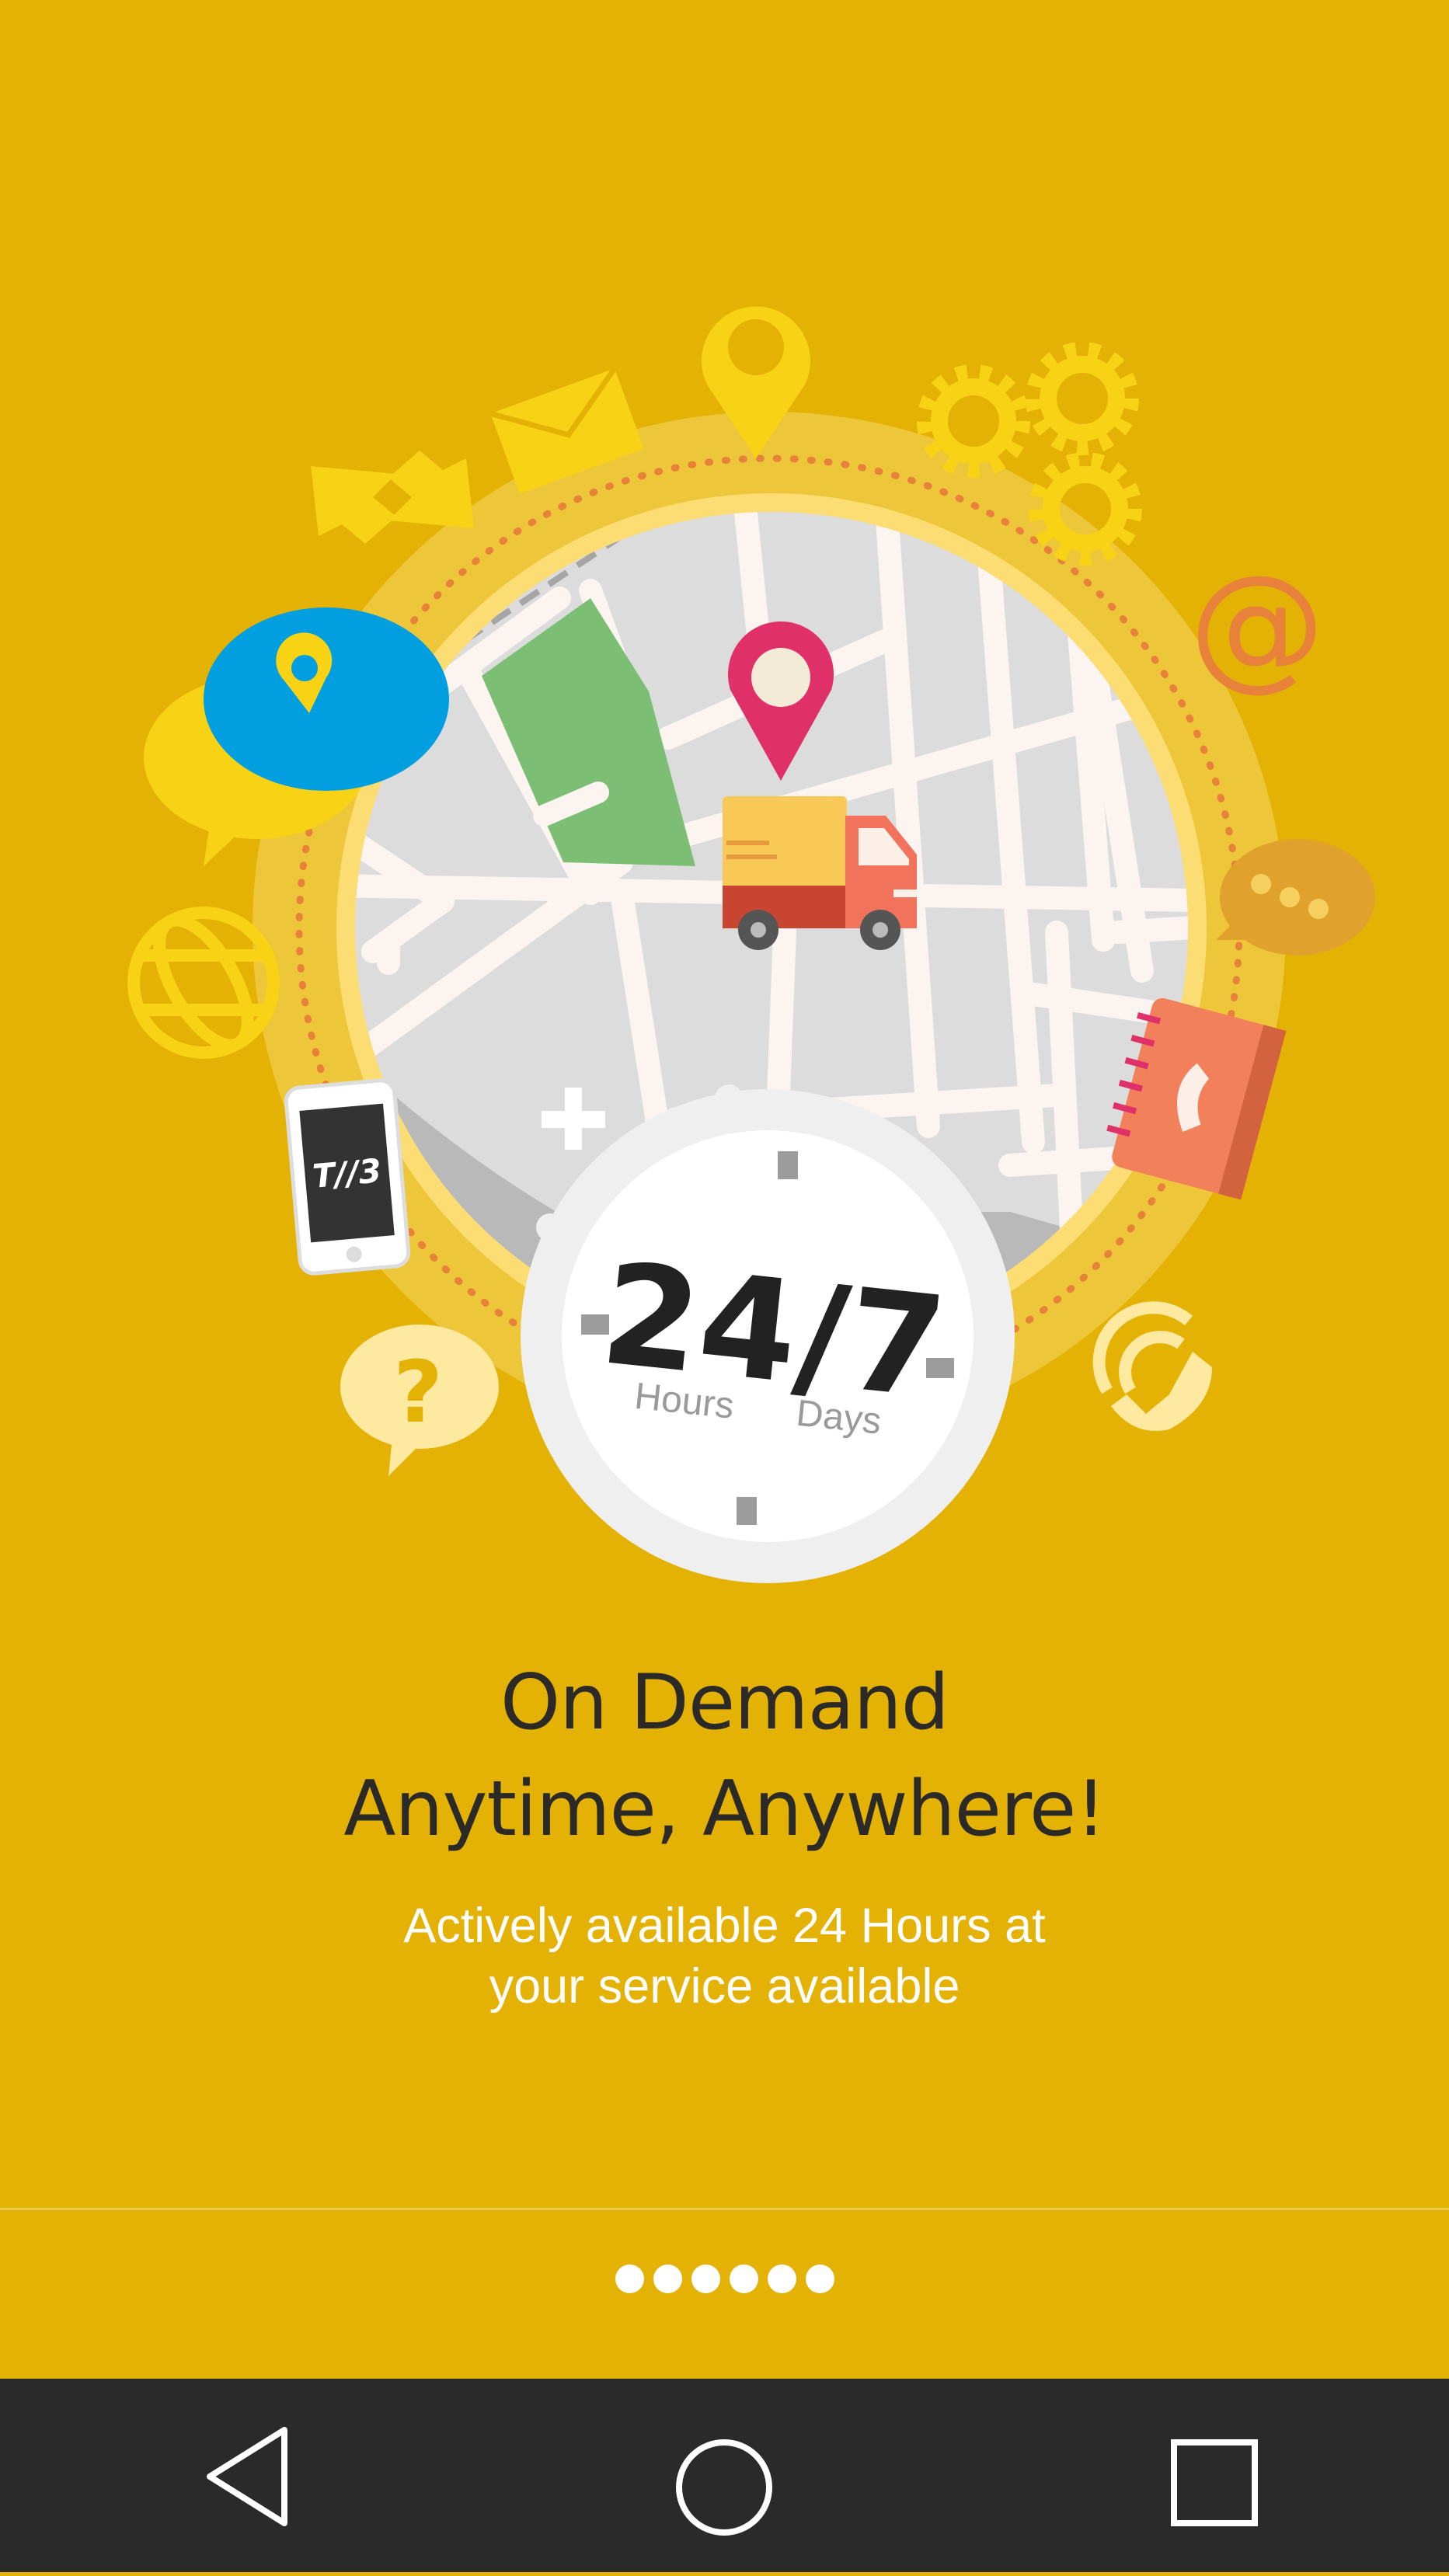  I want to click on system-navigation-bar, so click(724, 2475).